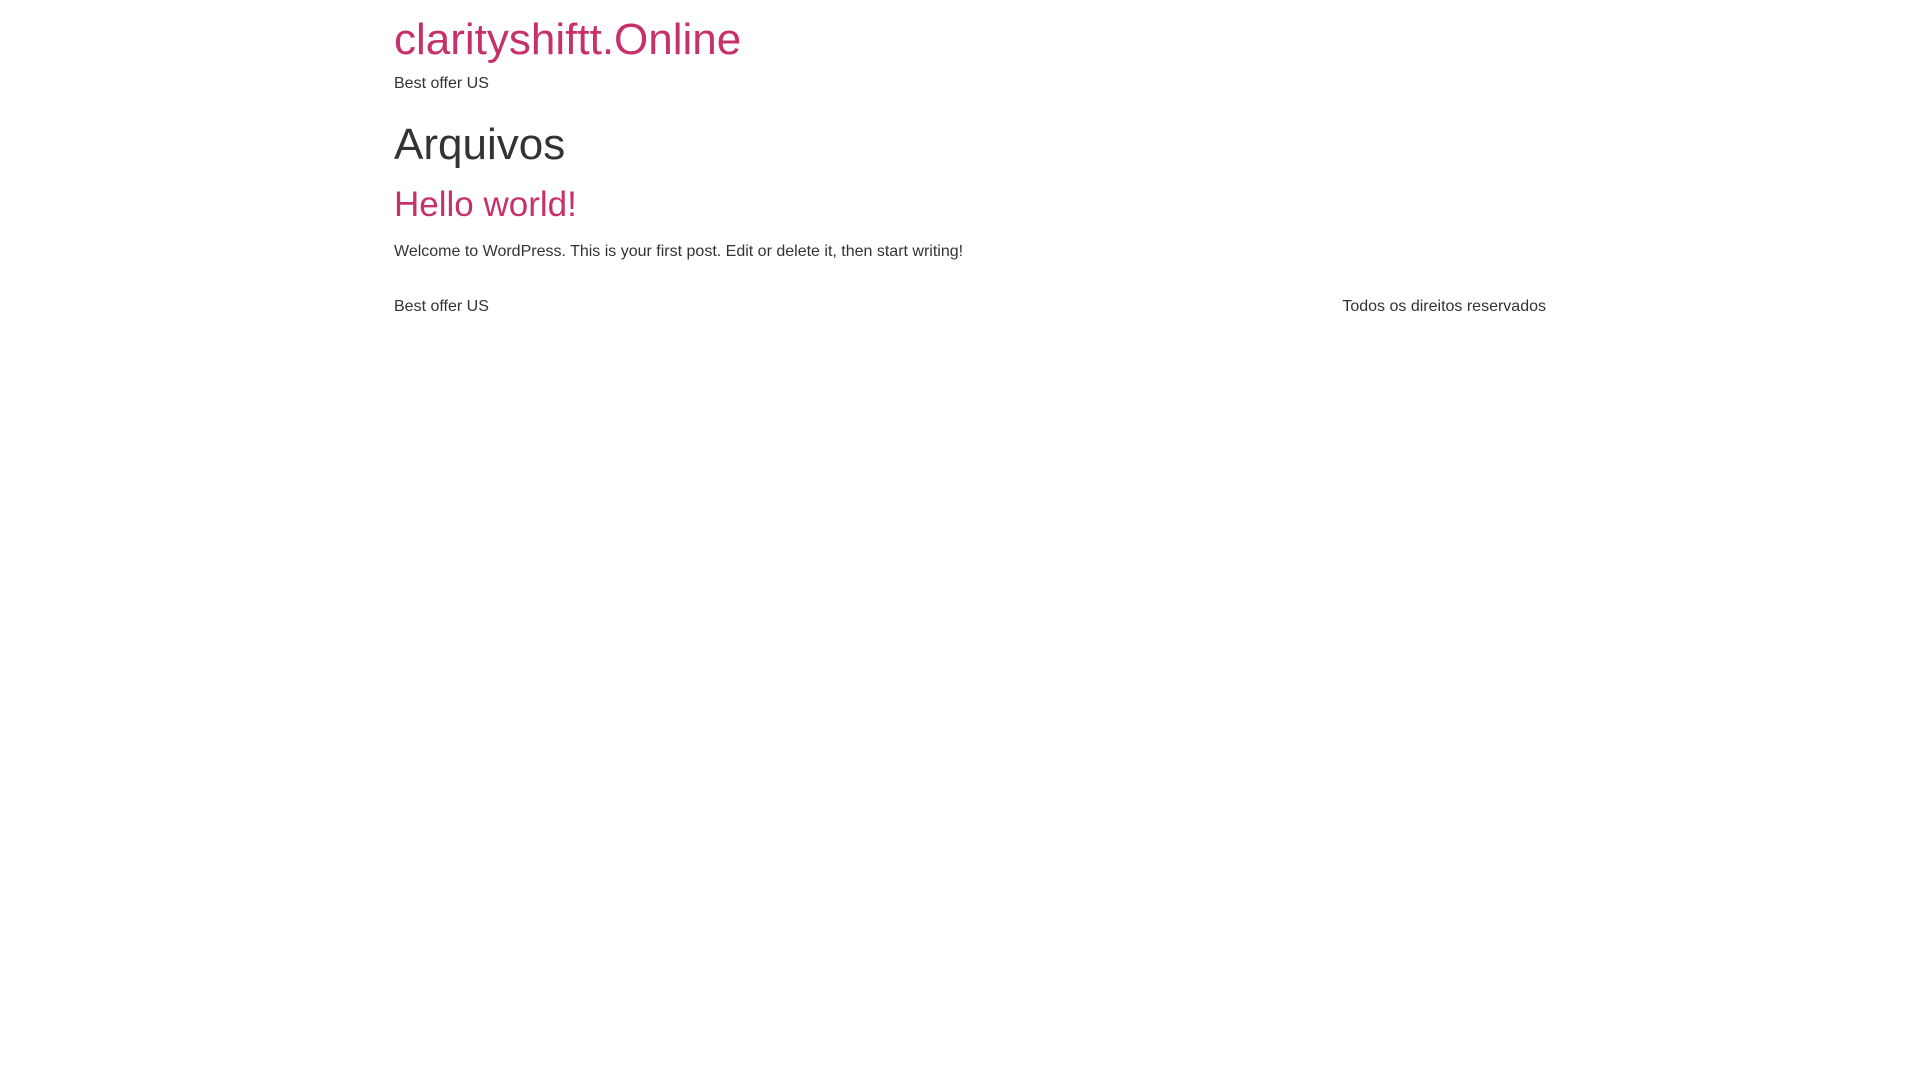  What do you see at coordinates (567, 40) in the screenshot?
I see `site-title-link: clarityshiftt.Online` at bounding box center [567, 40].